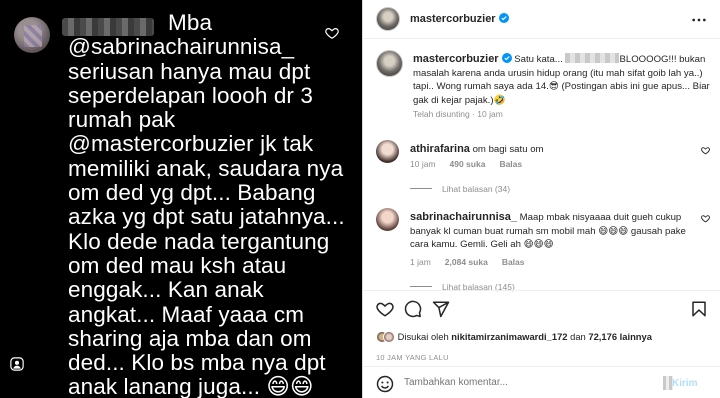 This screenshot has height=398, width=720. Describe the element at coordinates (541, 290) in the screenshot. I see `actions-divider` at that location.